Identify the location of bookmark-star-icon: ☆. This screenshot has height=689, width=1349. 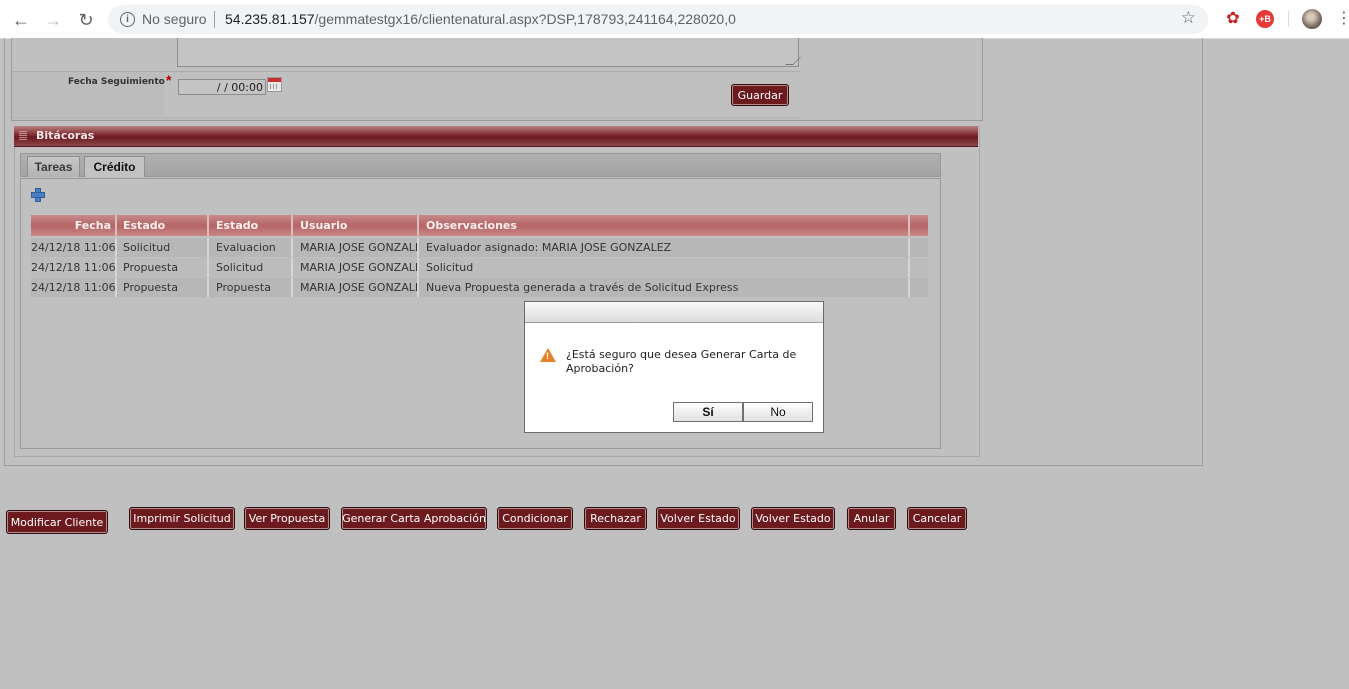
(1188, 18).